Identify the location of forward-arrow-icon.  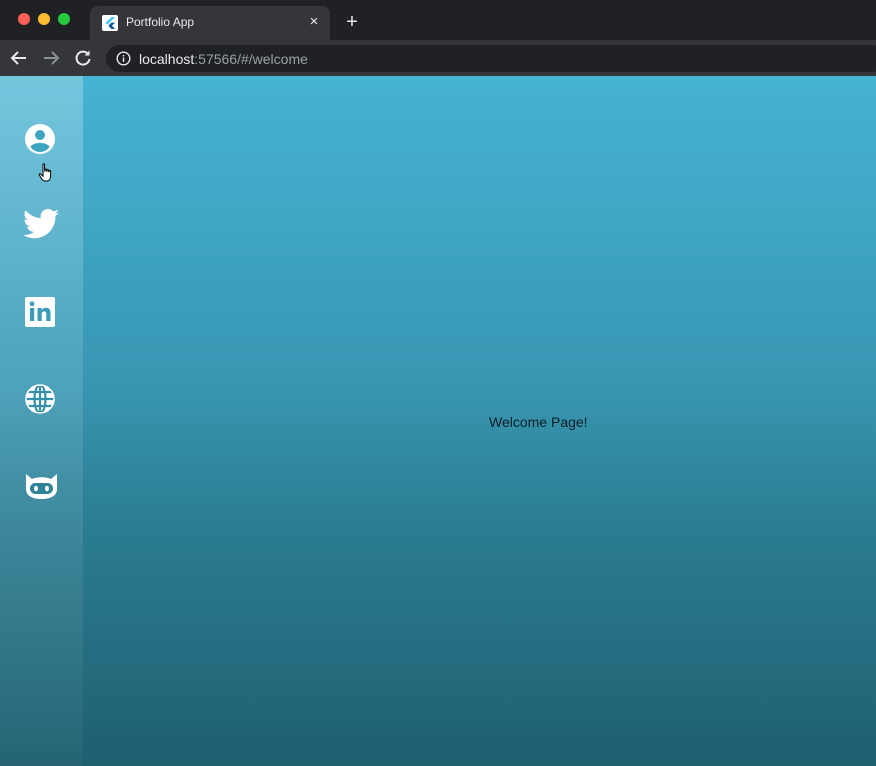
(51, 58).